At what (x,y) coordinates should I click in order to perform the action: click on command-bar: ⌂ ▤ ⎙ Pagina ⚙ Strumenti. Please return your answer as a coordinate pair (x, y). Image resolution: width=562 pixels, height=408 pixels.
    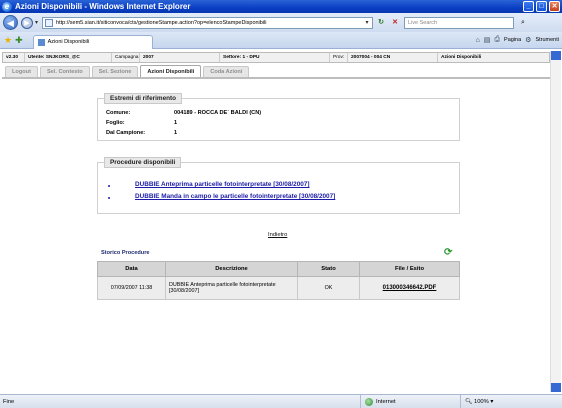
    Looking at the image, I should click on (519, 40).